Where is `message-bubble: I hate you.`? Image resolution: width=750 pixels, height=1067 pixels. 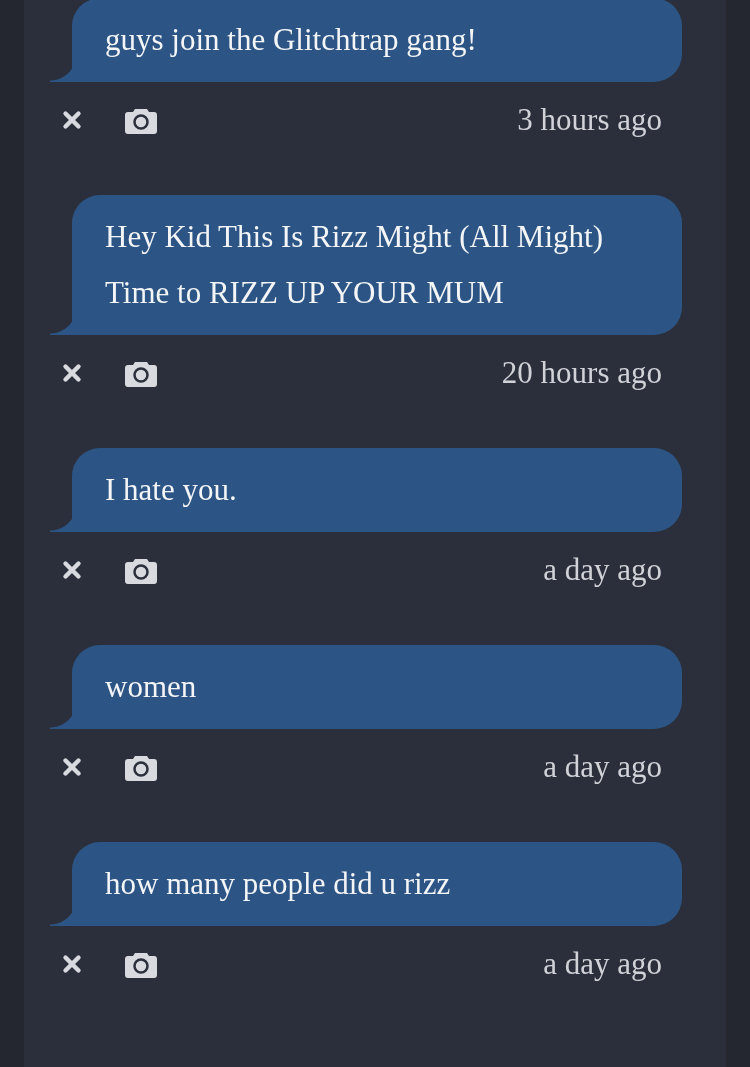 message-bubble: I hate you. is located at coordinates (366, 490).